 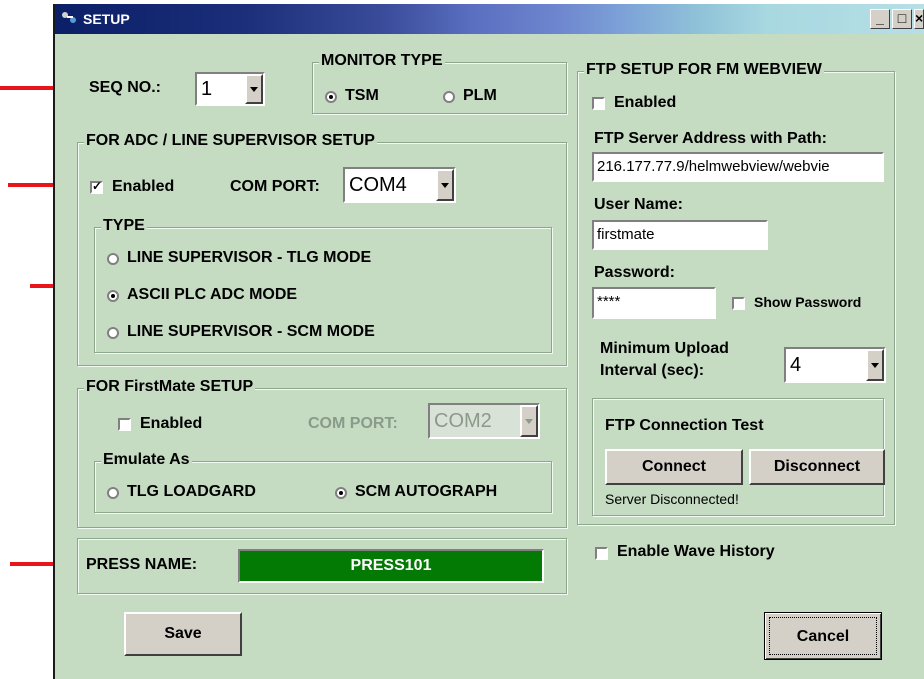 What do you see at coordinates (680, 235) in the screenshot?
I see `user-name-input: firstmate` at bounding box center [680, 235].